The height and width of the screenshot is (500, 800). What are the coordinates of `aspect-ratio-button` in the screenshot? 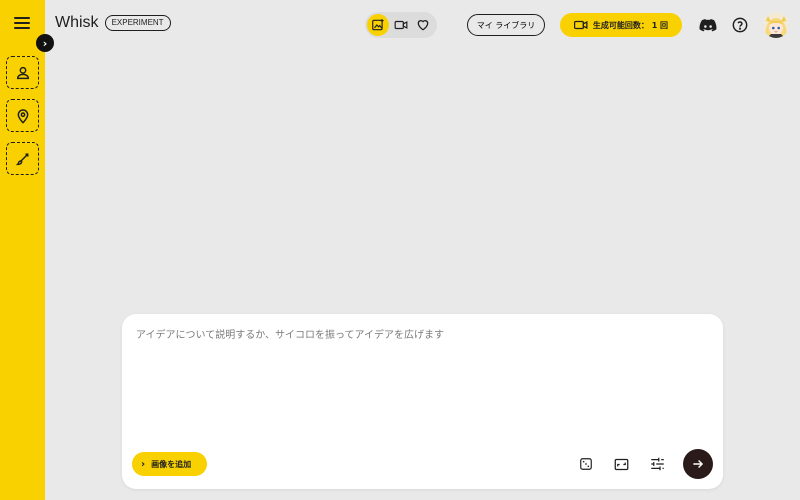 It's located at (621, 464).